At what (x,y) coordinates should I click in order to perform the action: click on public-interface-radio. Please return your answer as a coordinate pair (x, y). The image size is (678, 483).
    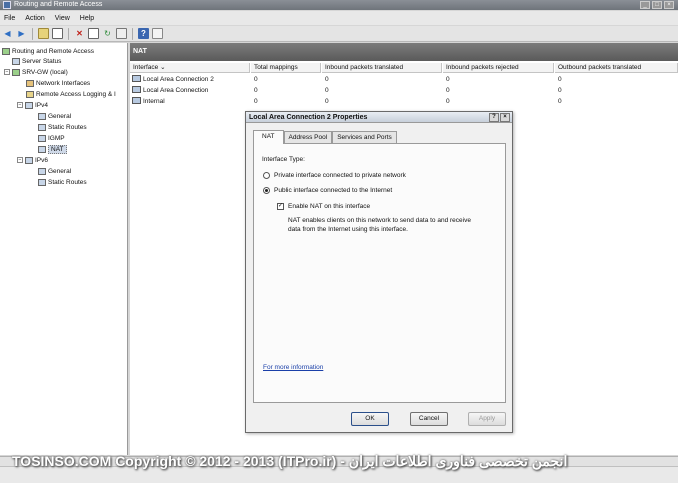
    Looking at the image, I should click on (266, 190).